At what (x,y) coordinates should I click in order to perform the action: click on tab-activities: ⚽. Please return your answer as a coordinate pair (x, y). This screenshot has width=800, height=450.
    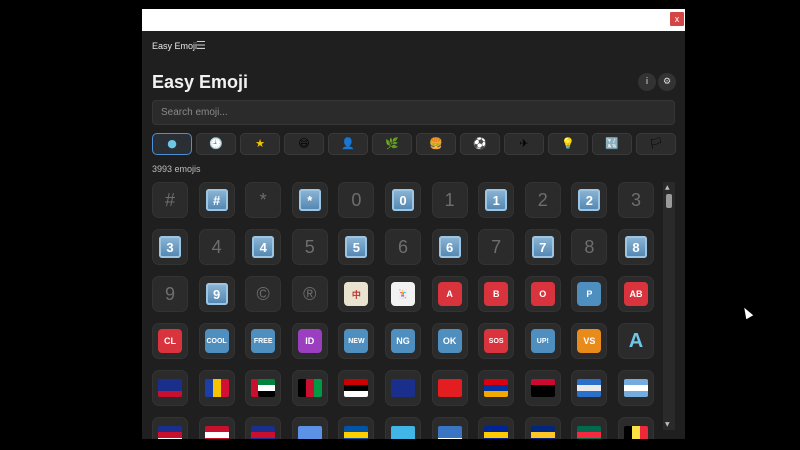
    Looking at the image, I should click on (480, 144).